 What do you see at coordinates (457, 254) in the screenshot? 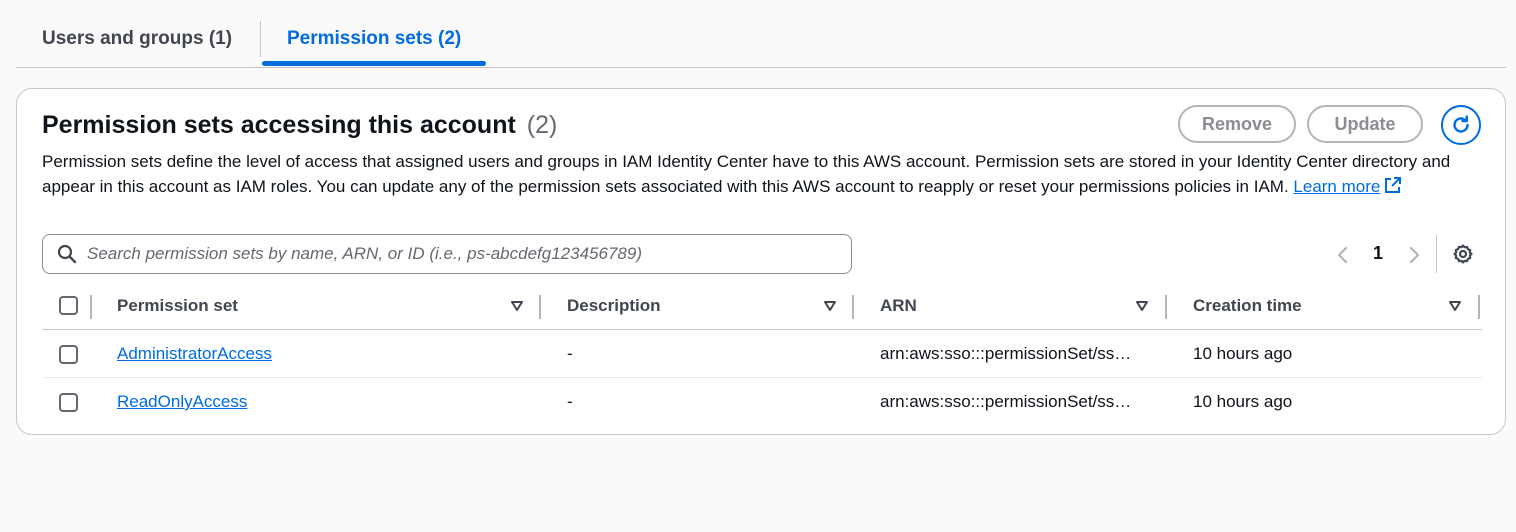
I see `search-input` at bounding box center [457, 254].